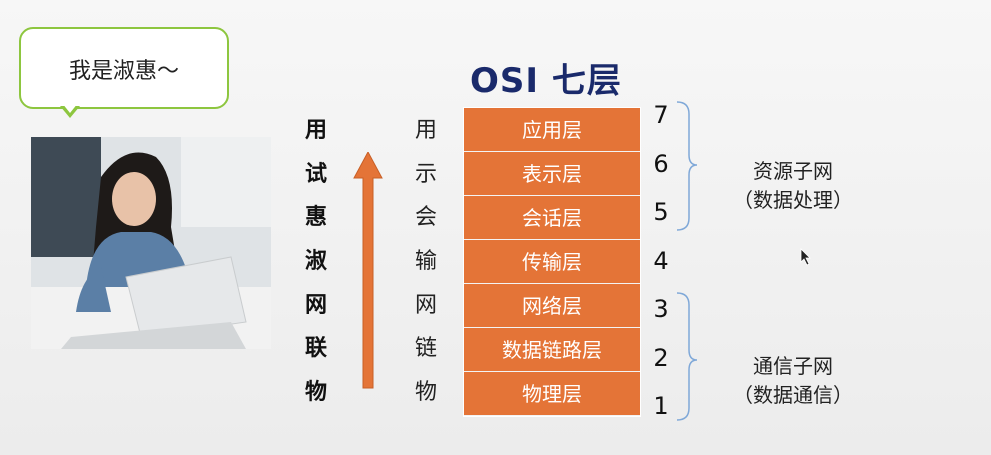 Image resolution: width=991 pixels, height=455 pixels. Describe the element at coordinates (123, 71) in the screenshot. I see `speech-bubble-text: 我是淑惠～` at that location.